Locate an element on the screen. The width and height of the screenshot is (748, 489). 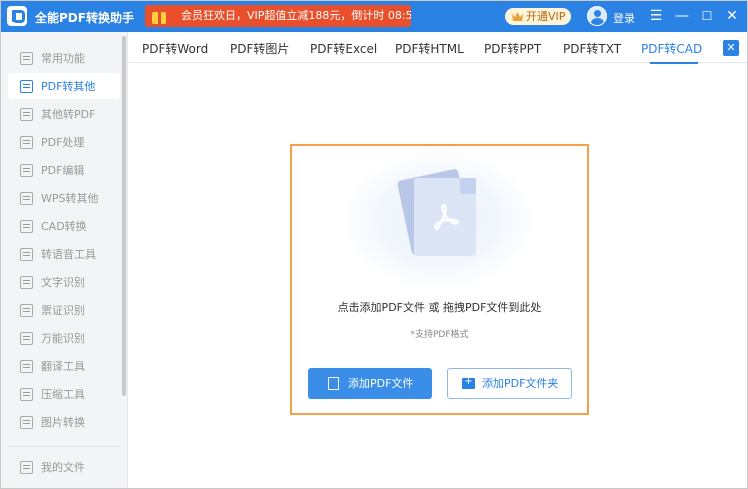
sidebar-item-pdf-to-other: PDF转其他 is located at coordinates (64, 86).